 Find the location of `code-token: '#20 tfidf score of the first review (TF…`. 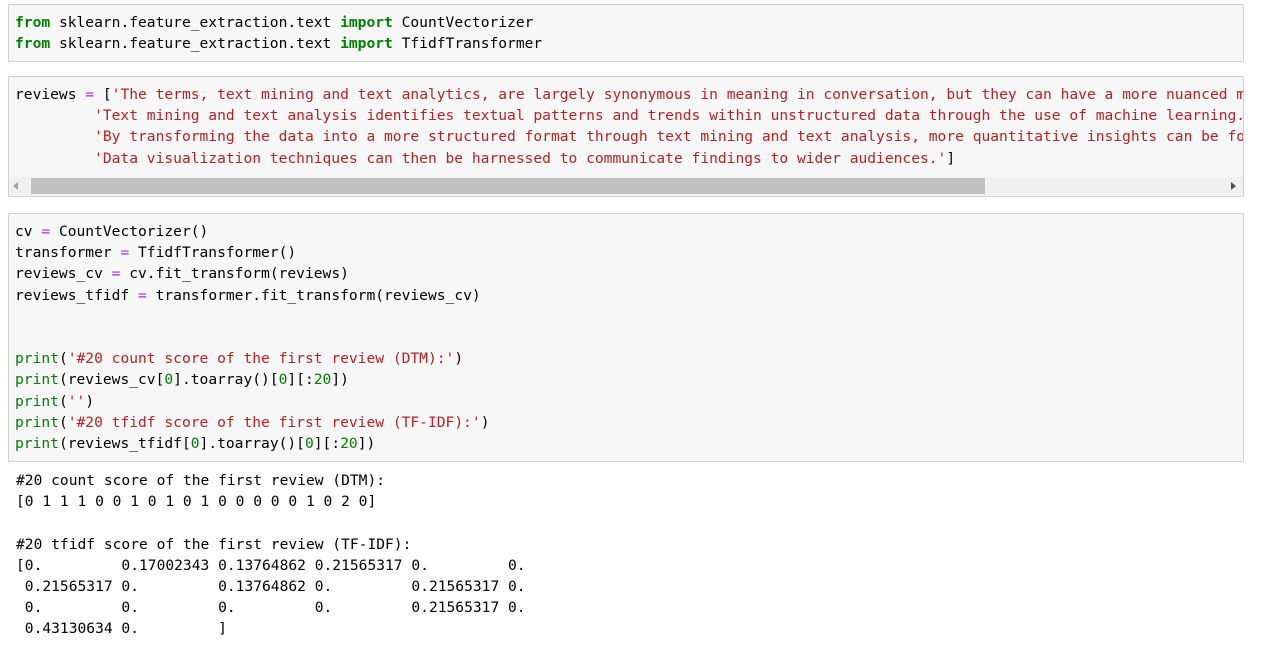

code-token: '#20 tfidf score of the first review (TF… is located at coordinates (274, 422).